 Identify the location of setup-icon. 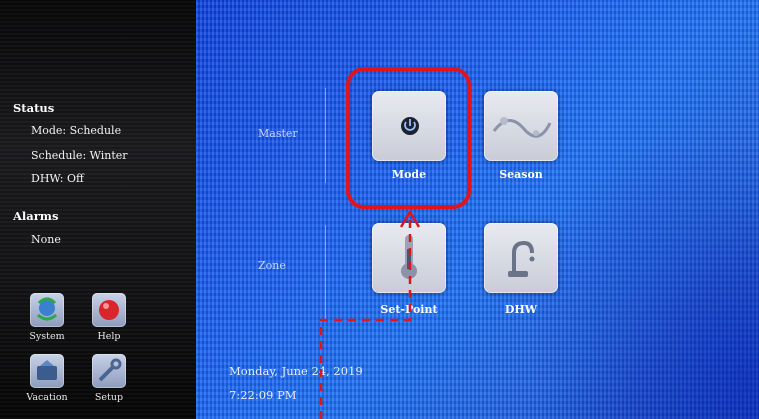
(110, 370).